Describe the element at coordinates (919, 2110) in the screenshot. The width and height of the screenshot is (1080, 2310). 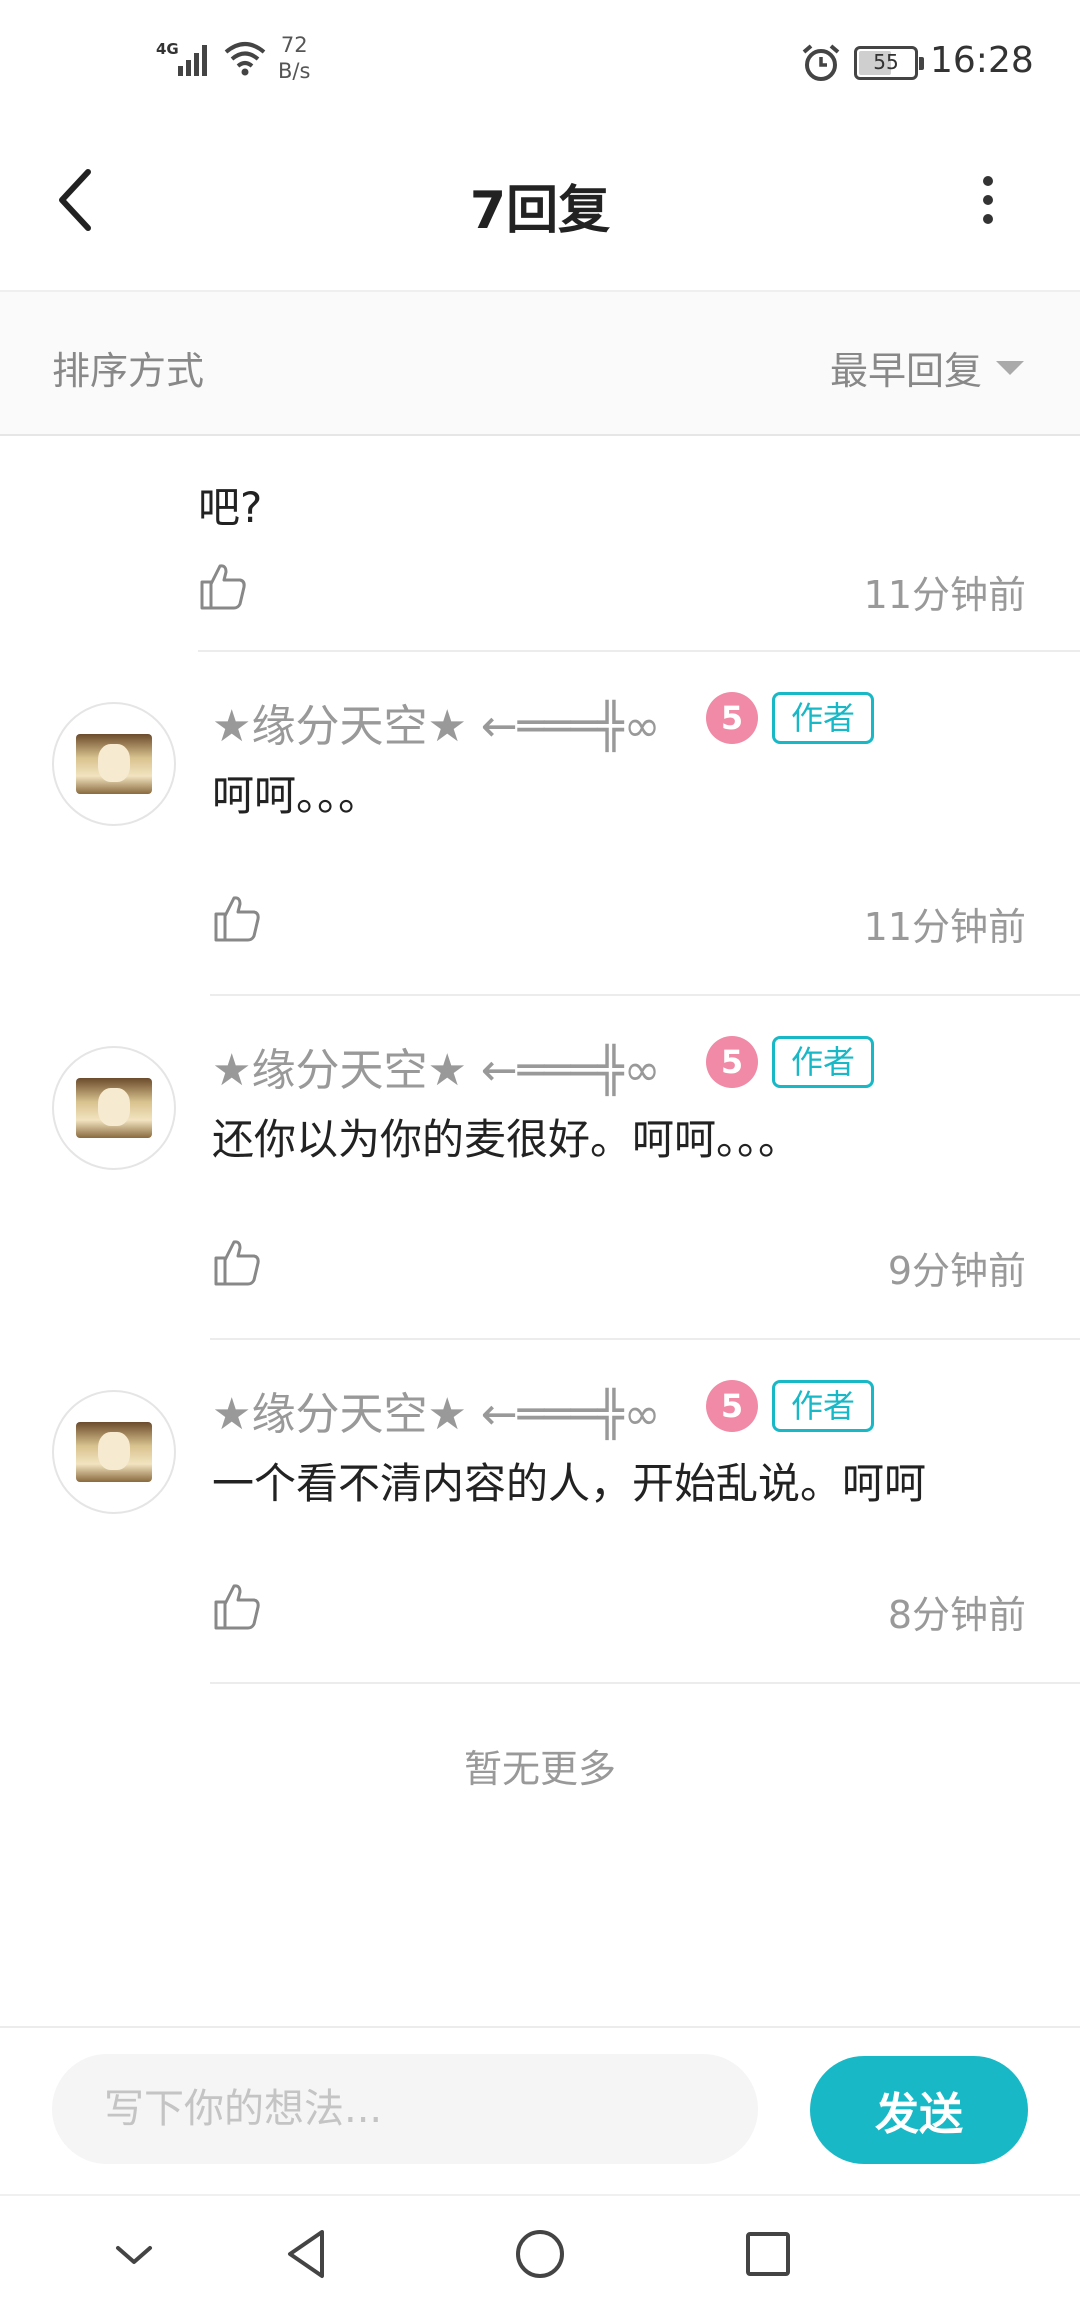
I see `send-button: 发送` at that location.